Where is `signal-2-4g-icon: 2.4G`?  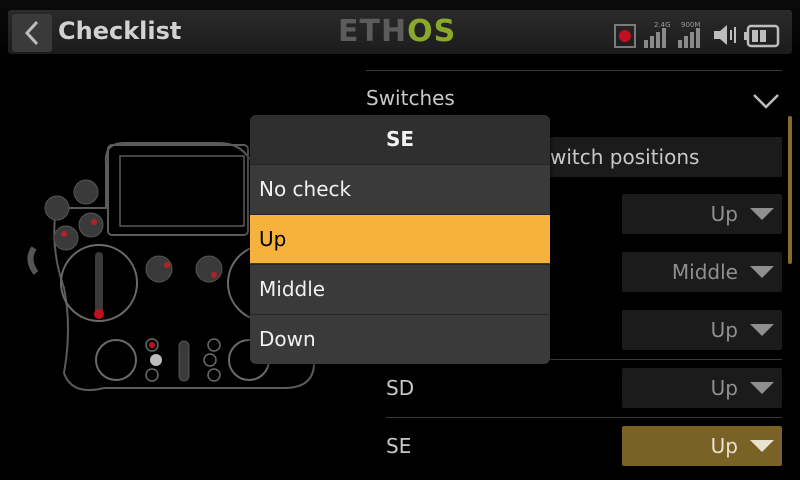 signal-2-4g-icon: 2.4G is located at coordinates (657, 34).